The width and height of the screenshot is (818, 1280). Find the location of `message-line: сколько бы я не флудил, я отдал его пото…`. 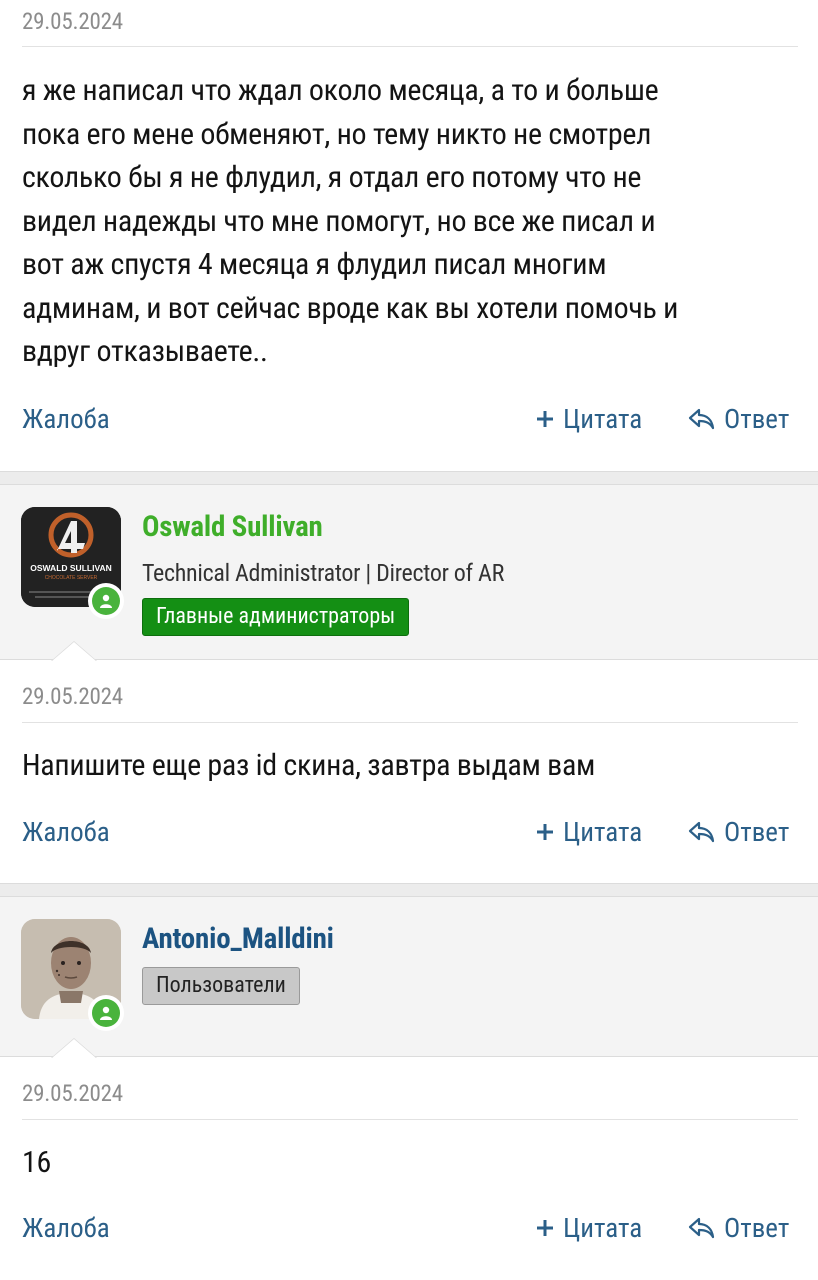

message-line: сколько бы я не флудил, я отдал его пото… is located at coordinates (332, 177).